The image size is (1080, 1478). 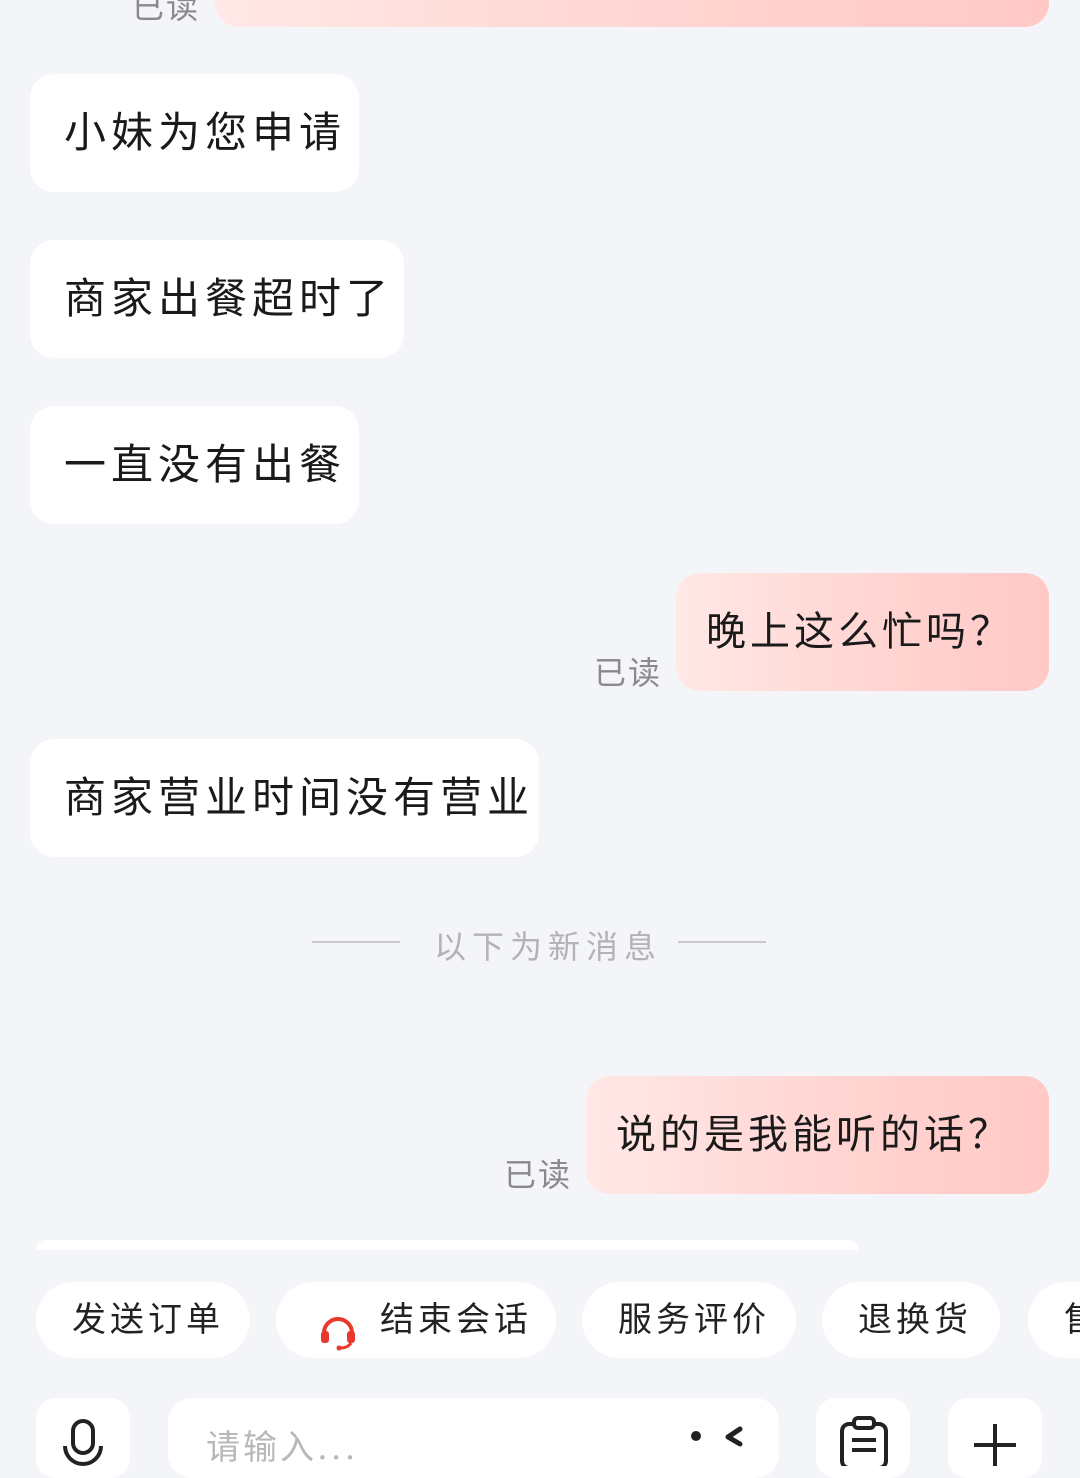 I want to click on message-bubble-left: 一直没有出餐, so click(x=194, y=465).